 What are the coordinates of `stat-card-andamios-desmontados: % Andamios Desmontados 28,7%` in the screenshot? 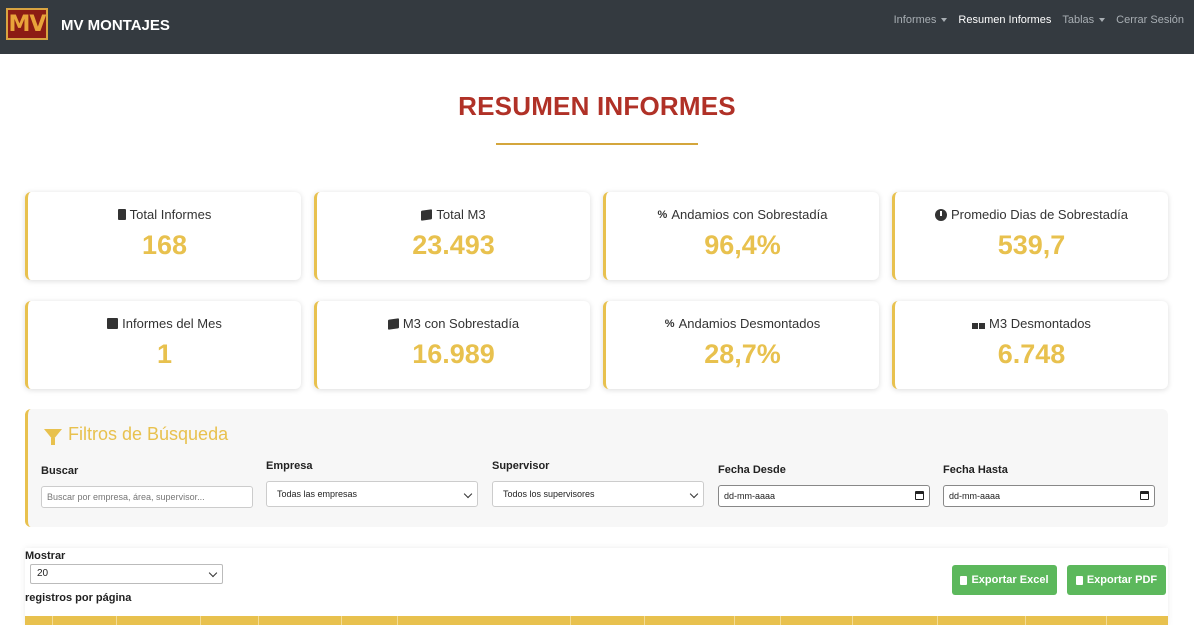 It's located at (741, 345).